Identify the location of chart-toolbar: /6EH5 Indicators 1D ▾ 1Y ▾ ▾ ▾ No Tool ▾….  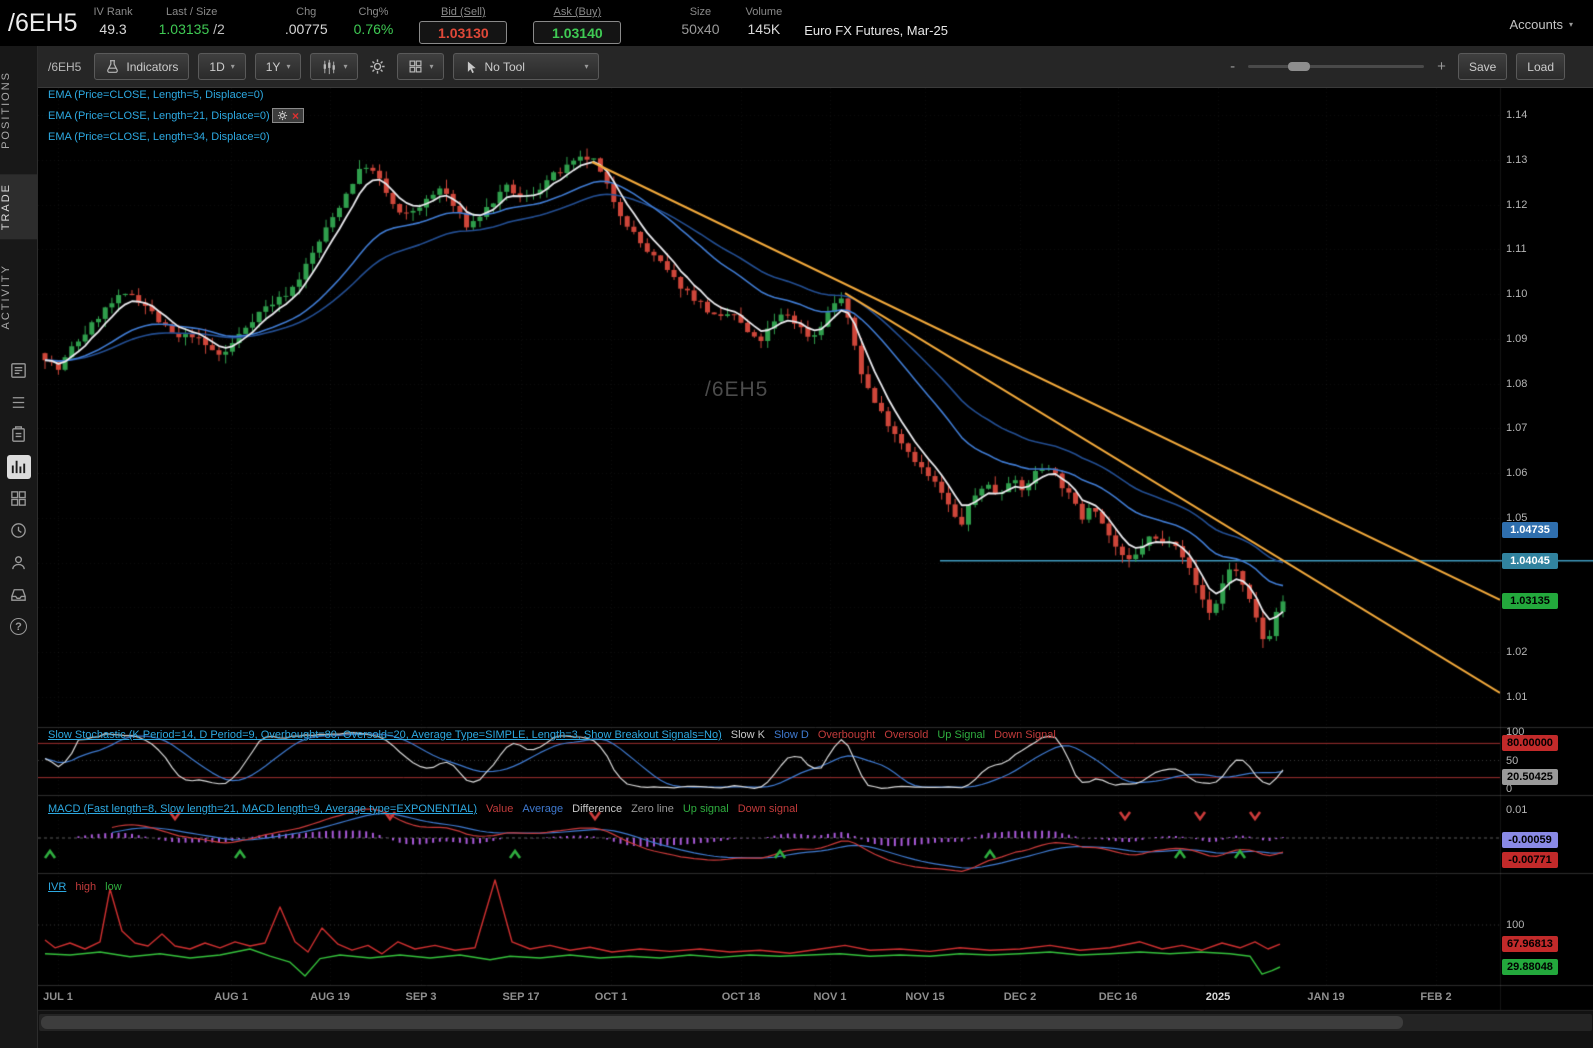
(815, 67).